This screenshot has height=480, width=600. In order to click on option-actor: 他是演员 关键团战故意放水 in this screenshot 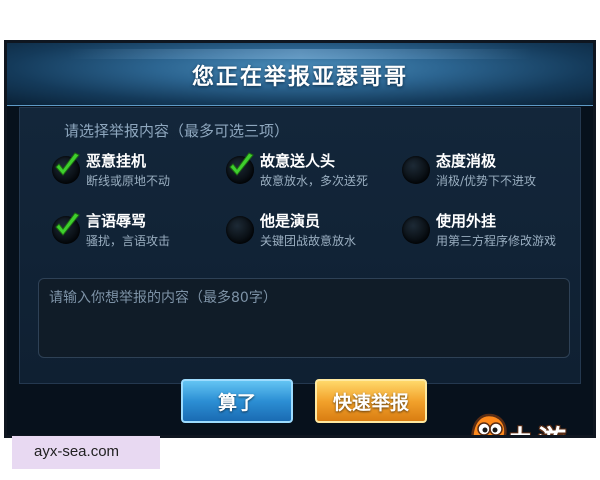, I will do `click(311, 232)`.